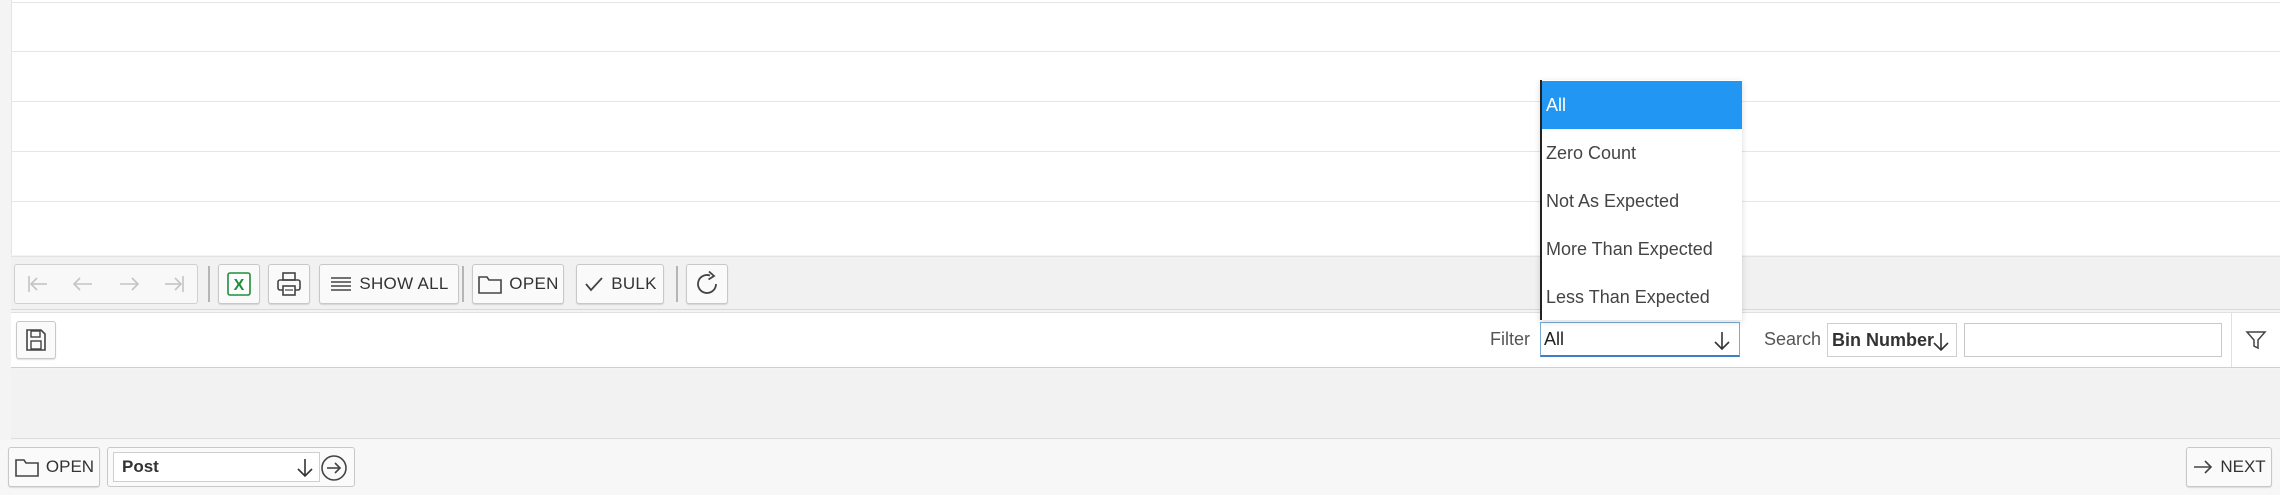  What do you see at coordinates (1145, 404) in the screenshot?
I see `empty-panel` at bounding box center [1145, 404].